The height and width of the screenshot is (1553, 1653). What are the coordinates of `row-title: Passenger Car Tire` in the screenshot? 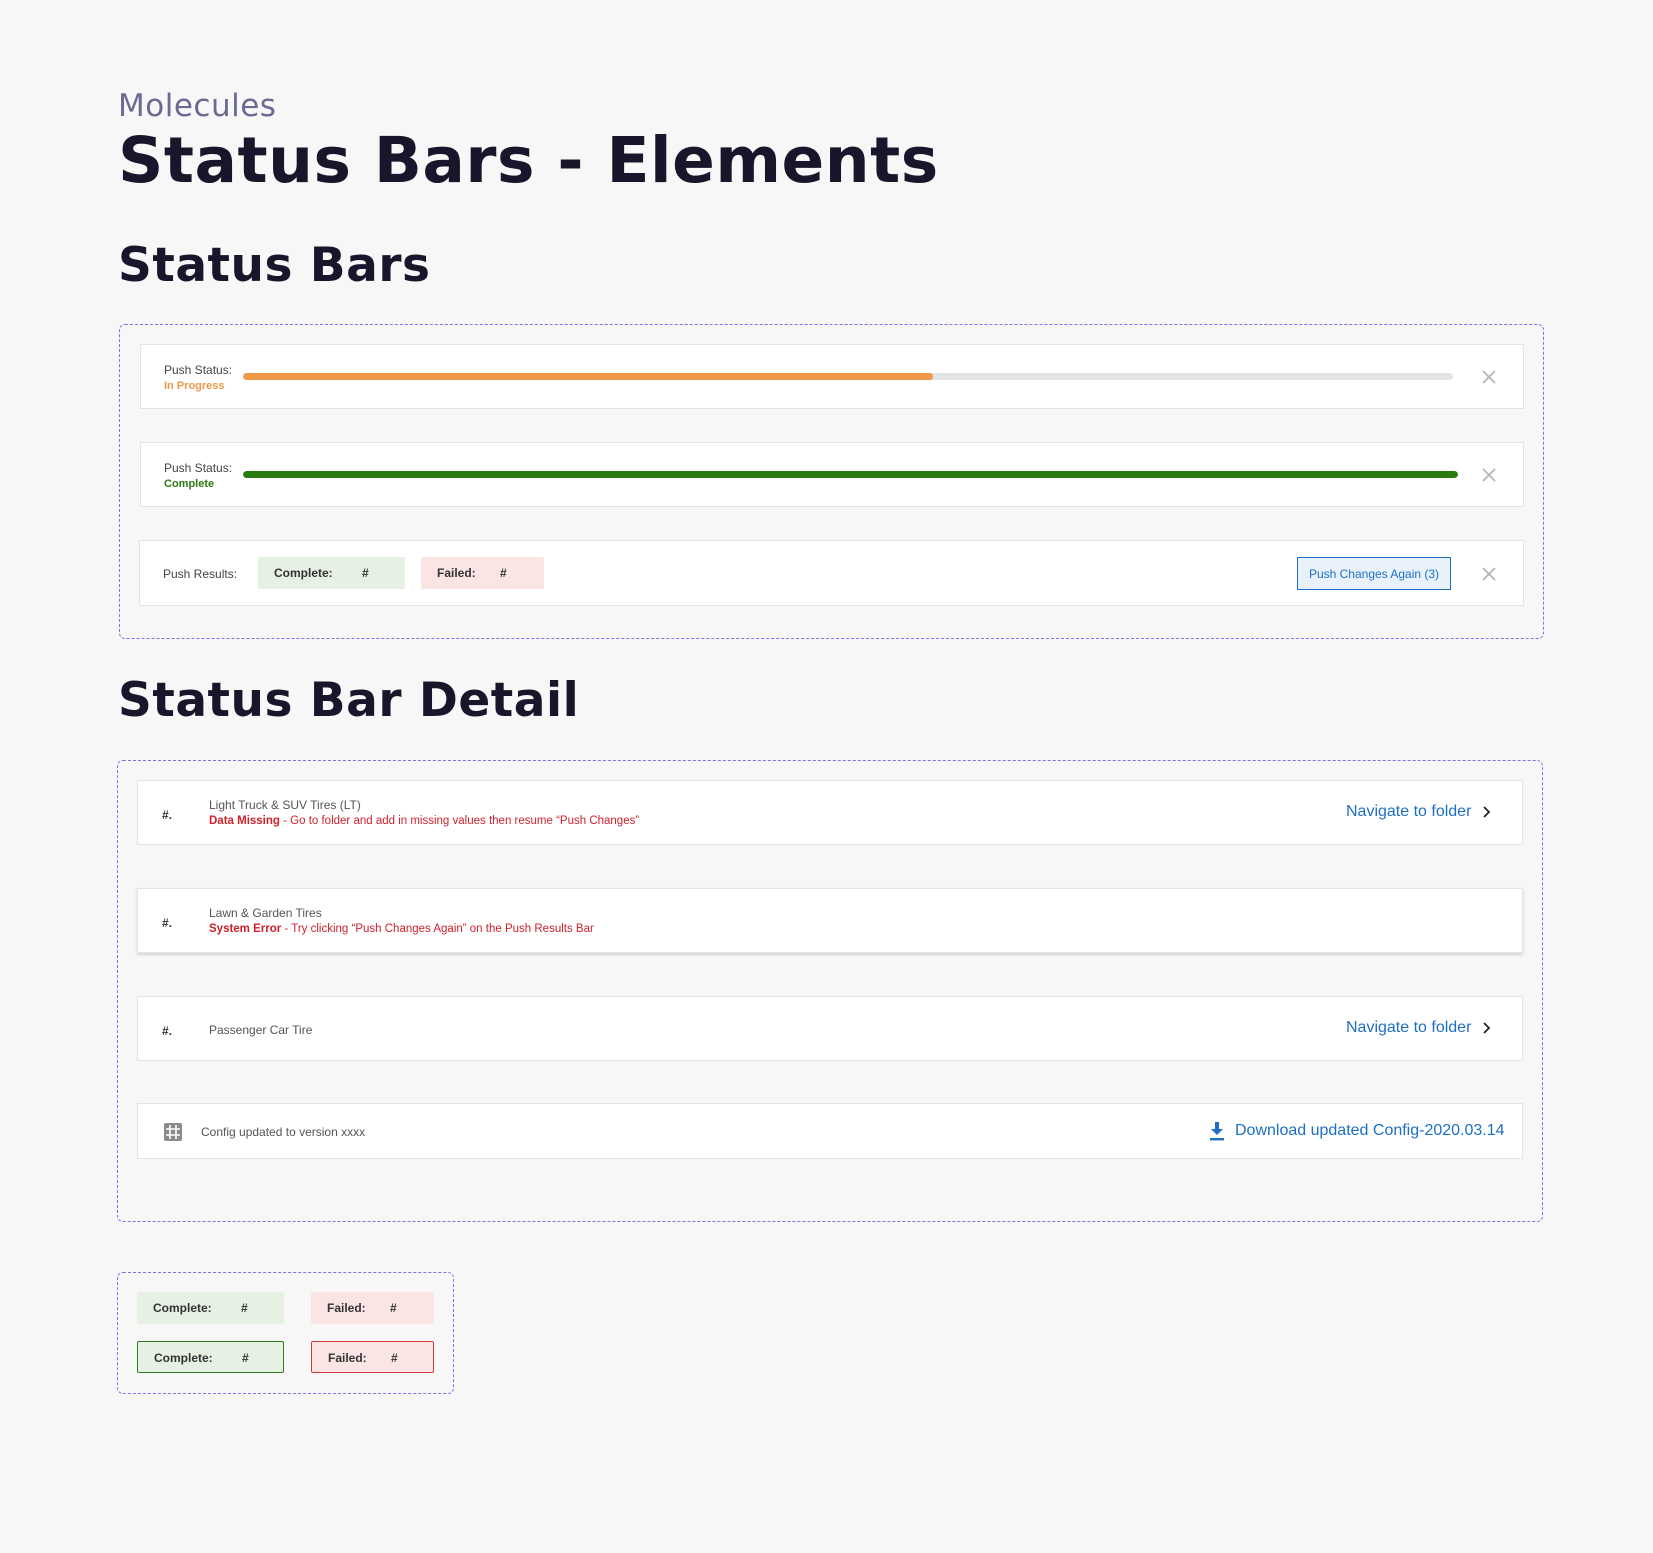 It's located at (261, 1030).